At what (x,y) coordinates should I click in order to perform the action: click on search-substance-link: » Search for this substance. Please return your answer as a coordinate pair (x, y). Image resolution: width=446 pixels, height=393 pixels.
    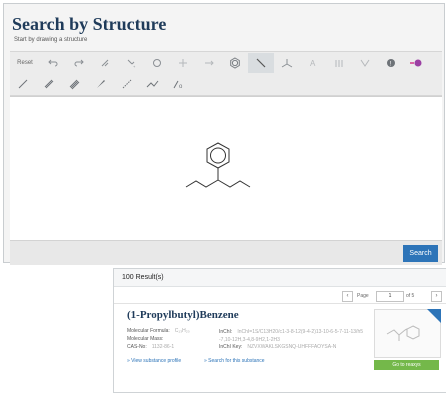
    Looking at the image, I should click on (234, 361).